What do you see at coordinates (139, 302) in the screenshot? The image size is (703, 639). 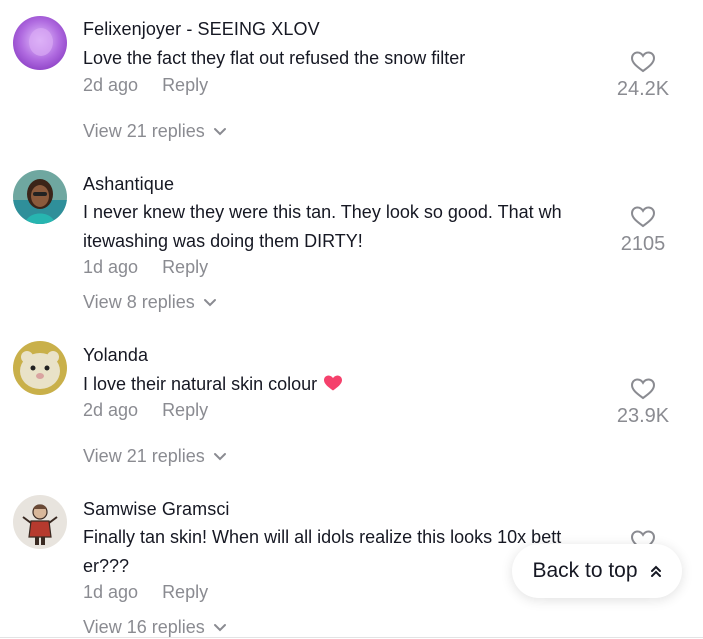 I see `view-replies-label: View 8 replies` at bounding box center [139, 302].